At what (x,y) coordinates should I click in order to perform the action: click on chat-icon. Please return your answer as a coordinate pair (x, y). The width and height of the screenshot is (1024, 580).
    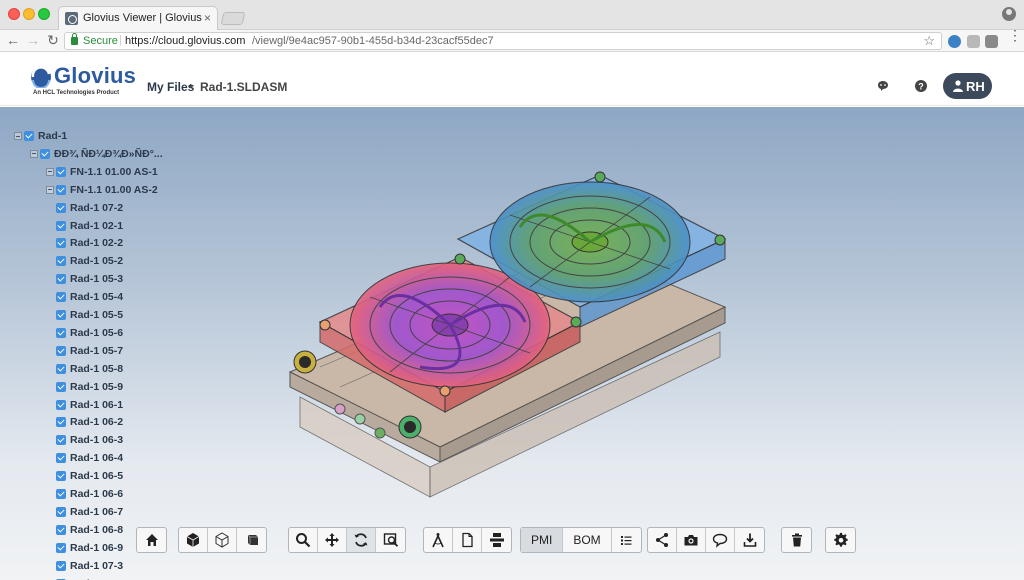
    Looking at the image, I should click on (883, 86).